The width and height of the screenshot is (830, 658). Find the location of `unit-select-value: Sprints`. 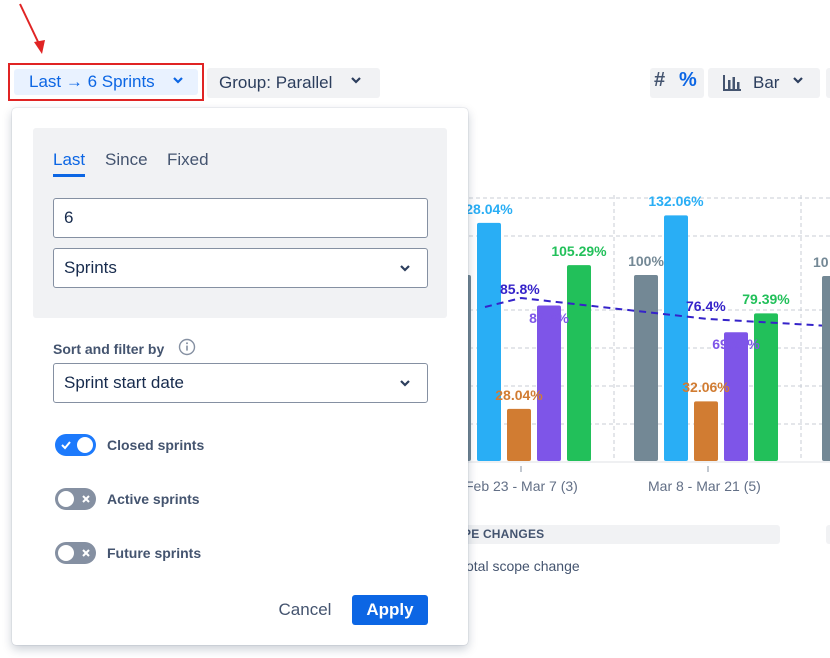

unit-select-value: Sprints is located at coordinates (90, 267).